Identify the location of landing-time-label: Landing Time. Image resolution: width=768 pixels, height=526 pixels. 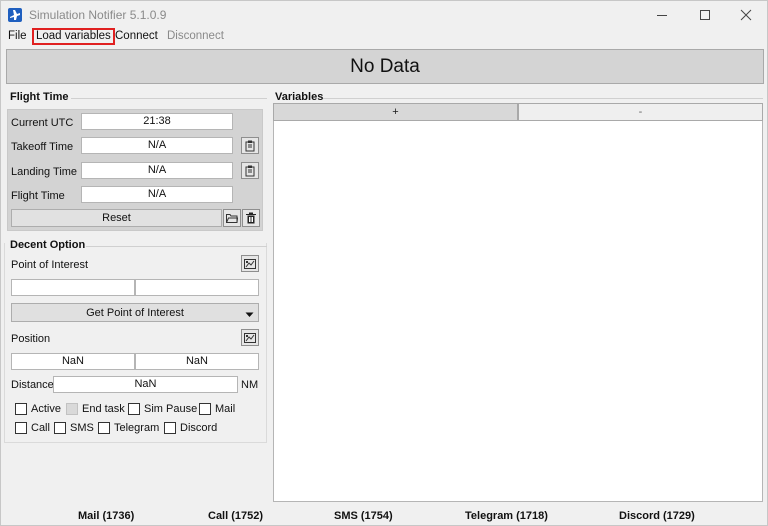
(44, 172).